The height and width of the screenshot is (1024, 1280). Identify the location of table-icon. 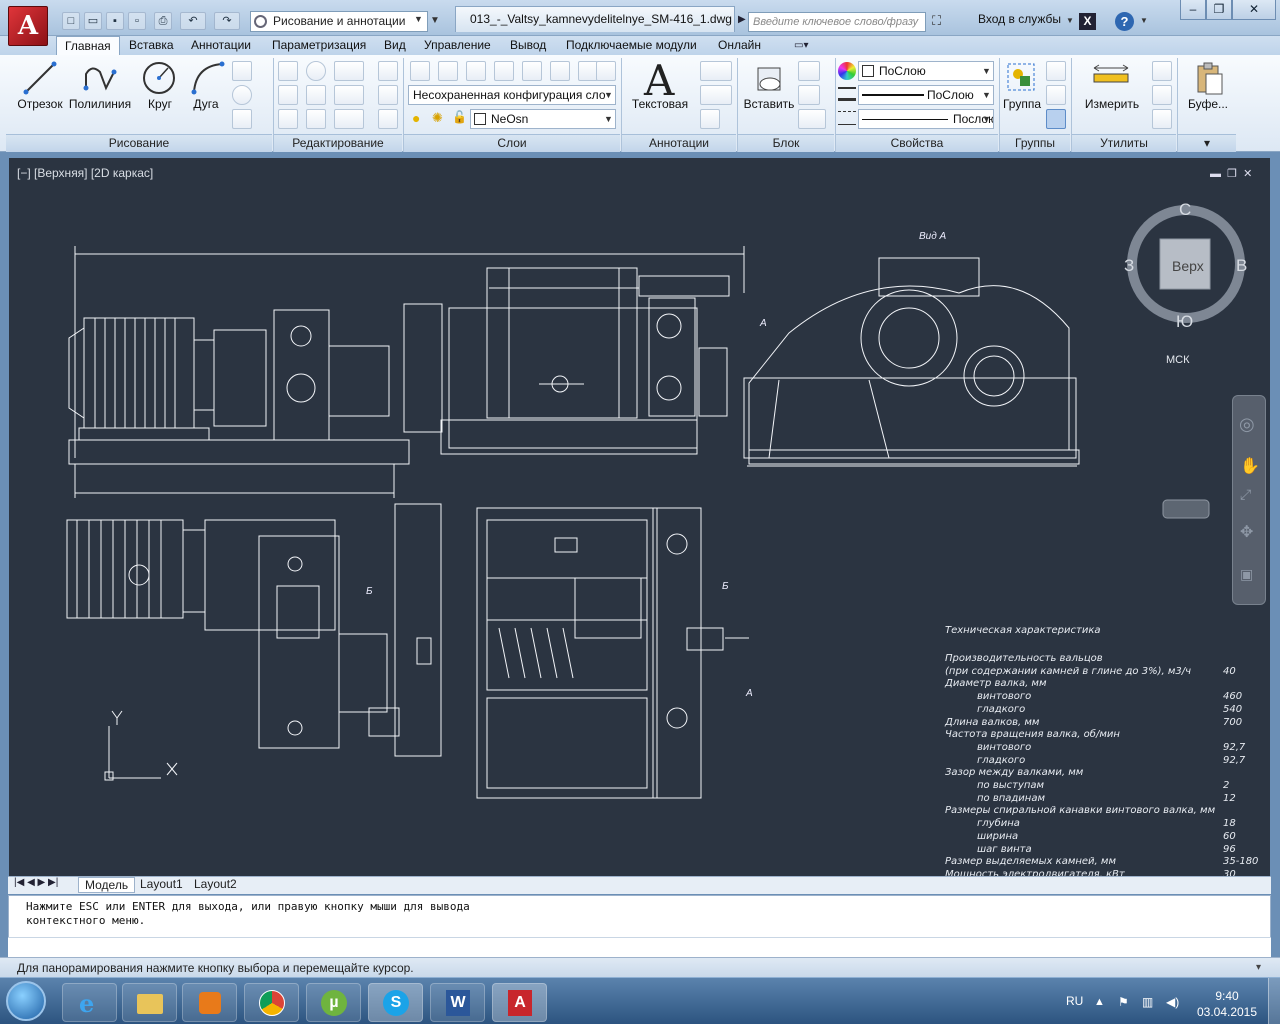
(710, 119).